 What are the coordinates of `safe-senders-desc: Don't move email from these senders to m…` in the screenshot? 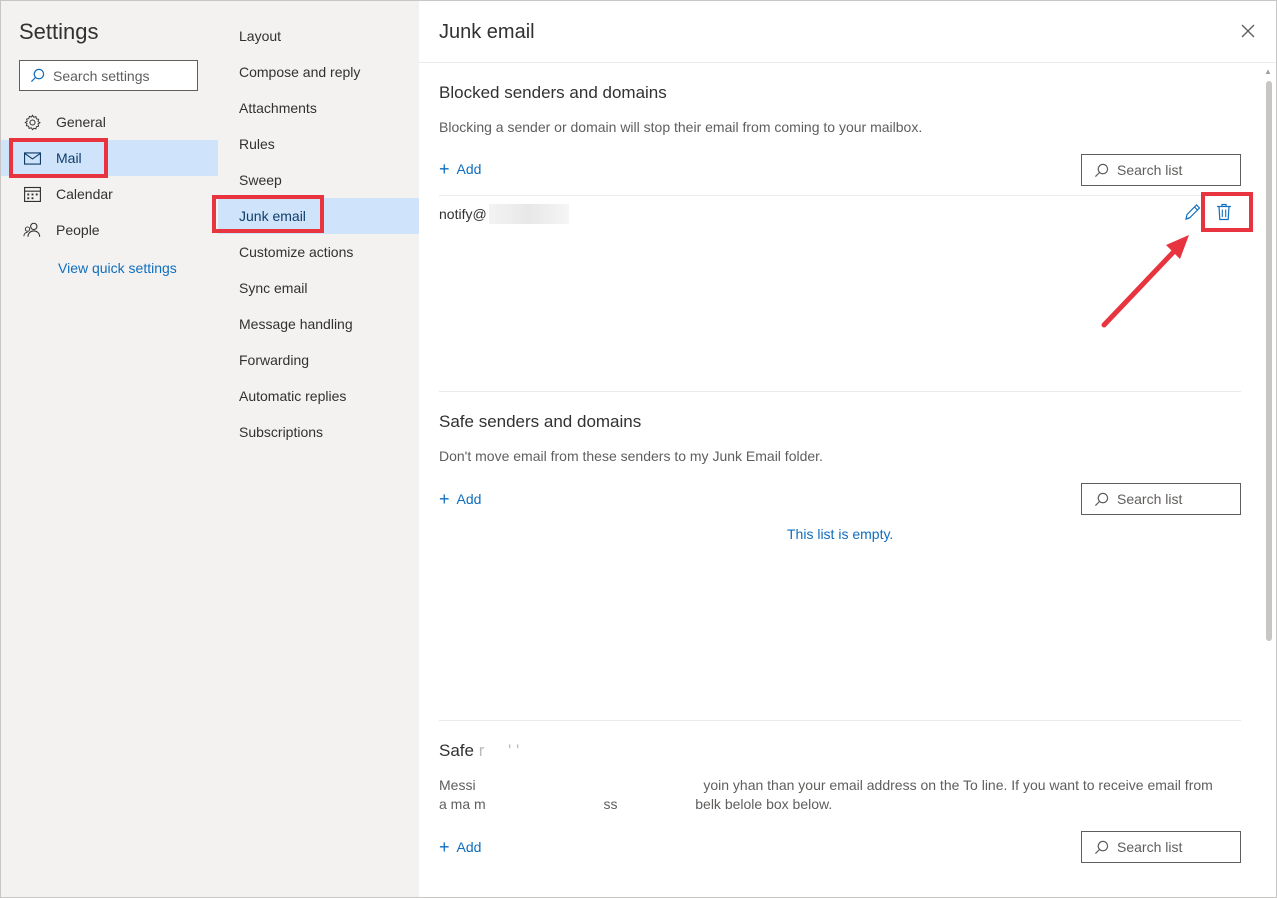 It's located at (631, 456).